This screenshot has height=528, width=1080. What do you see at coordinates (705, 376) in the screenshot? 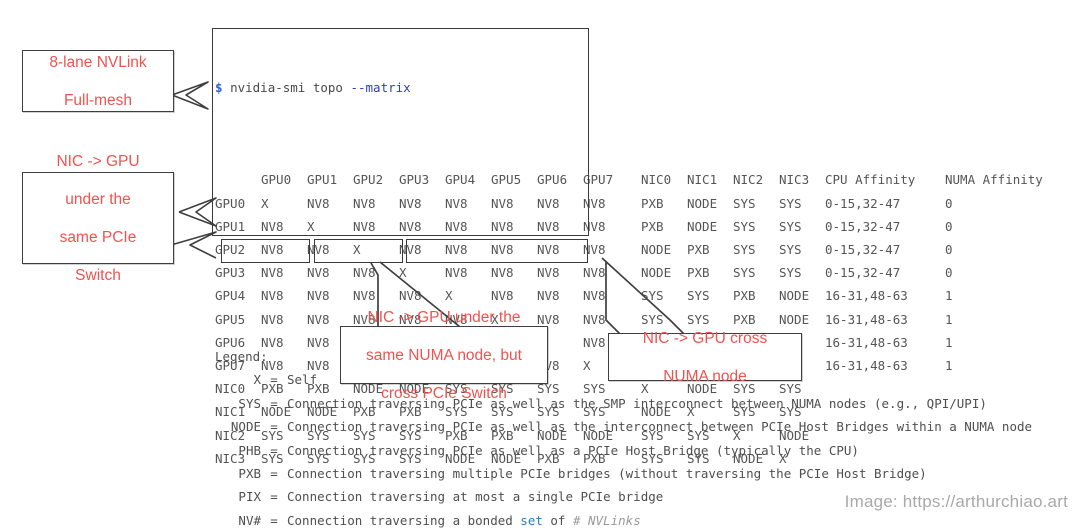
I see `callout-cross-numa-line2: NUMA node` at bounding box center [705, 376].